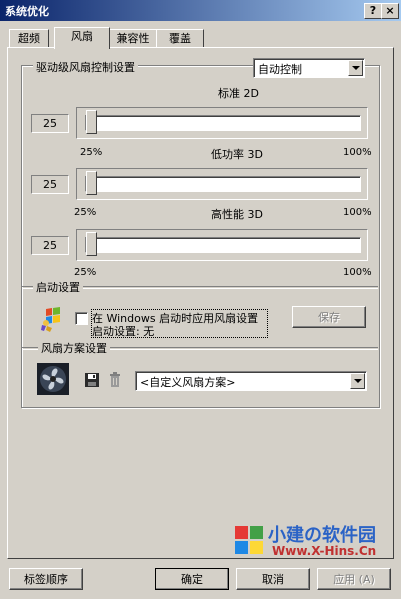 The height and width of the screenshot is (599, 401). What do you see at coordinates (29, 38) in the screenshot?
I see `tab-overclock: 超频` at bounding box center [29, 38].